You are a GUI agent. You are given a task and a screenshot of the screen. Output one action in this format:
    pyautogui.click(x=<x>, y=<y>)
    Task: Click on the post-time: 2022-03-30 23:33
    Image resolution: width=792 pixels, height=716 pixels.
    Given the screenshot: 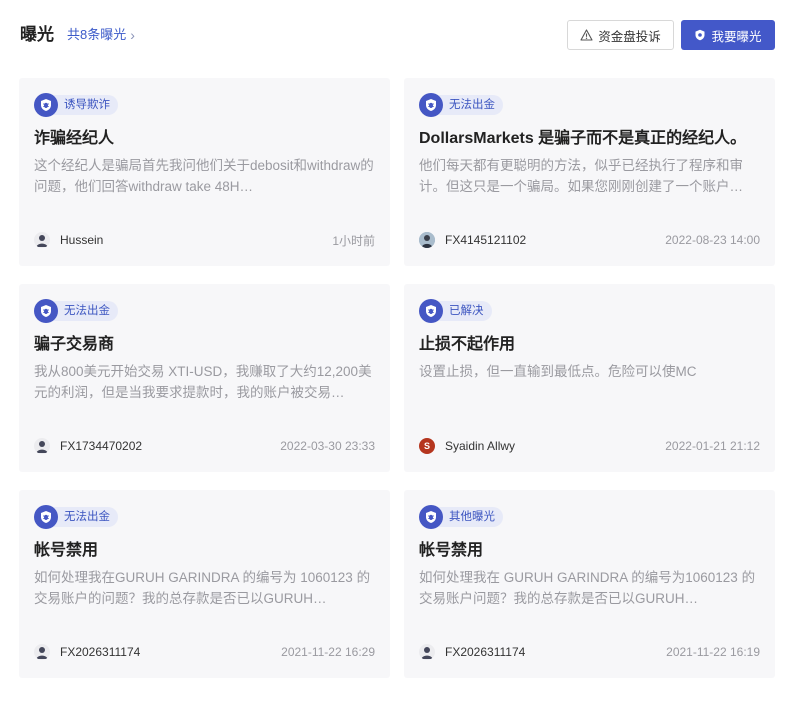 What is the action you would take?
    pyautogui.click(x=327, y=446)
    